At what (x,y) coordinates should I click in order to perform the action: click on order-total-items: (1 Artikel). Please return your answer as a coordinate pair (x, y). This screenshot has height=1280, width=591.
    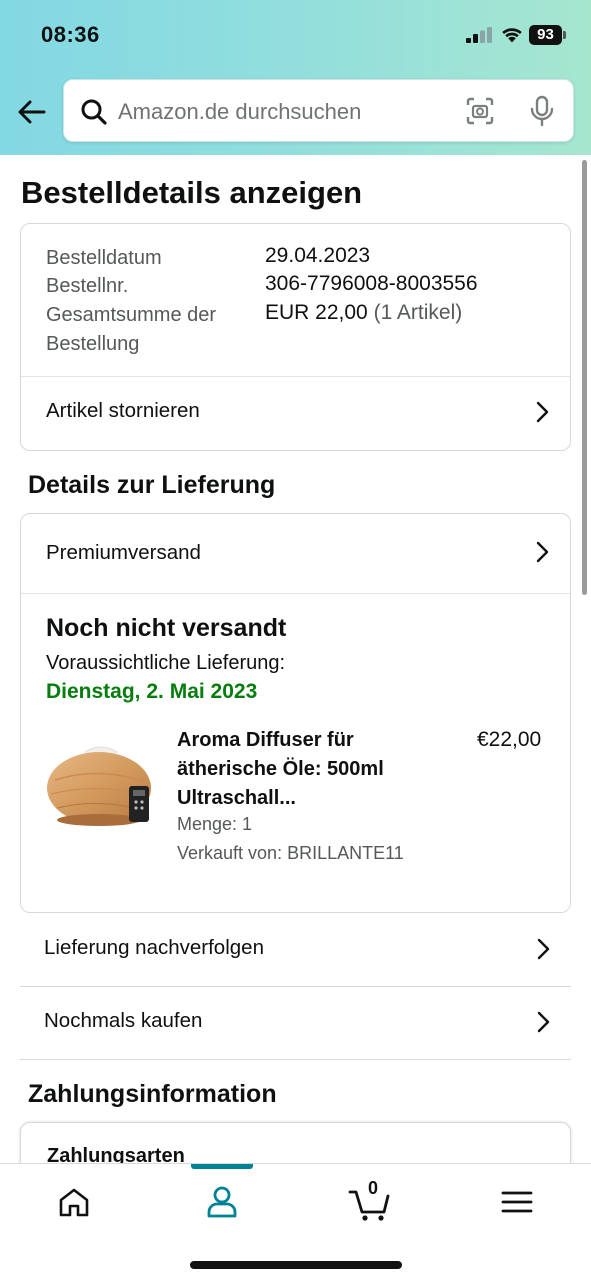
    Looking at the image, I should click on (418, 312).